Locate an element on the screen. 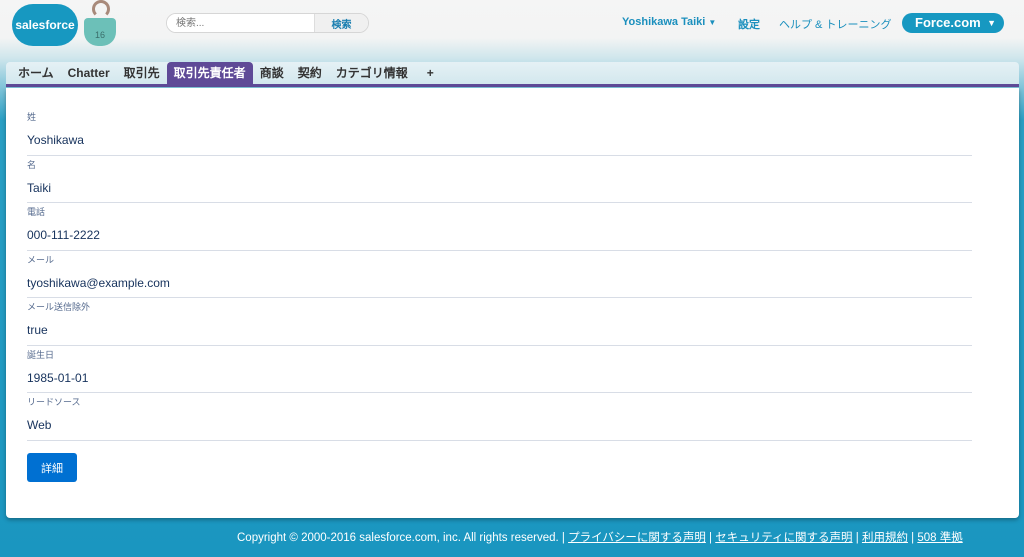 This screenshot has width=1024, height=557. field-label: メール送信除外 is located at coordinates (59, 307).